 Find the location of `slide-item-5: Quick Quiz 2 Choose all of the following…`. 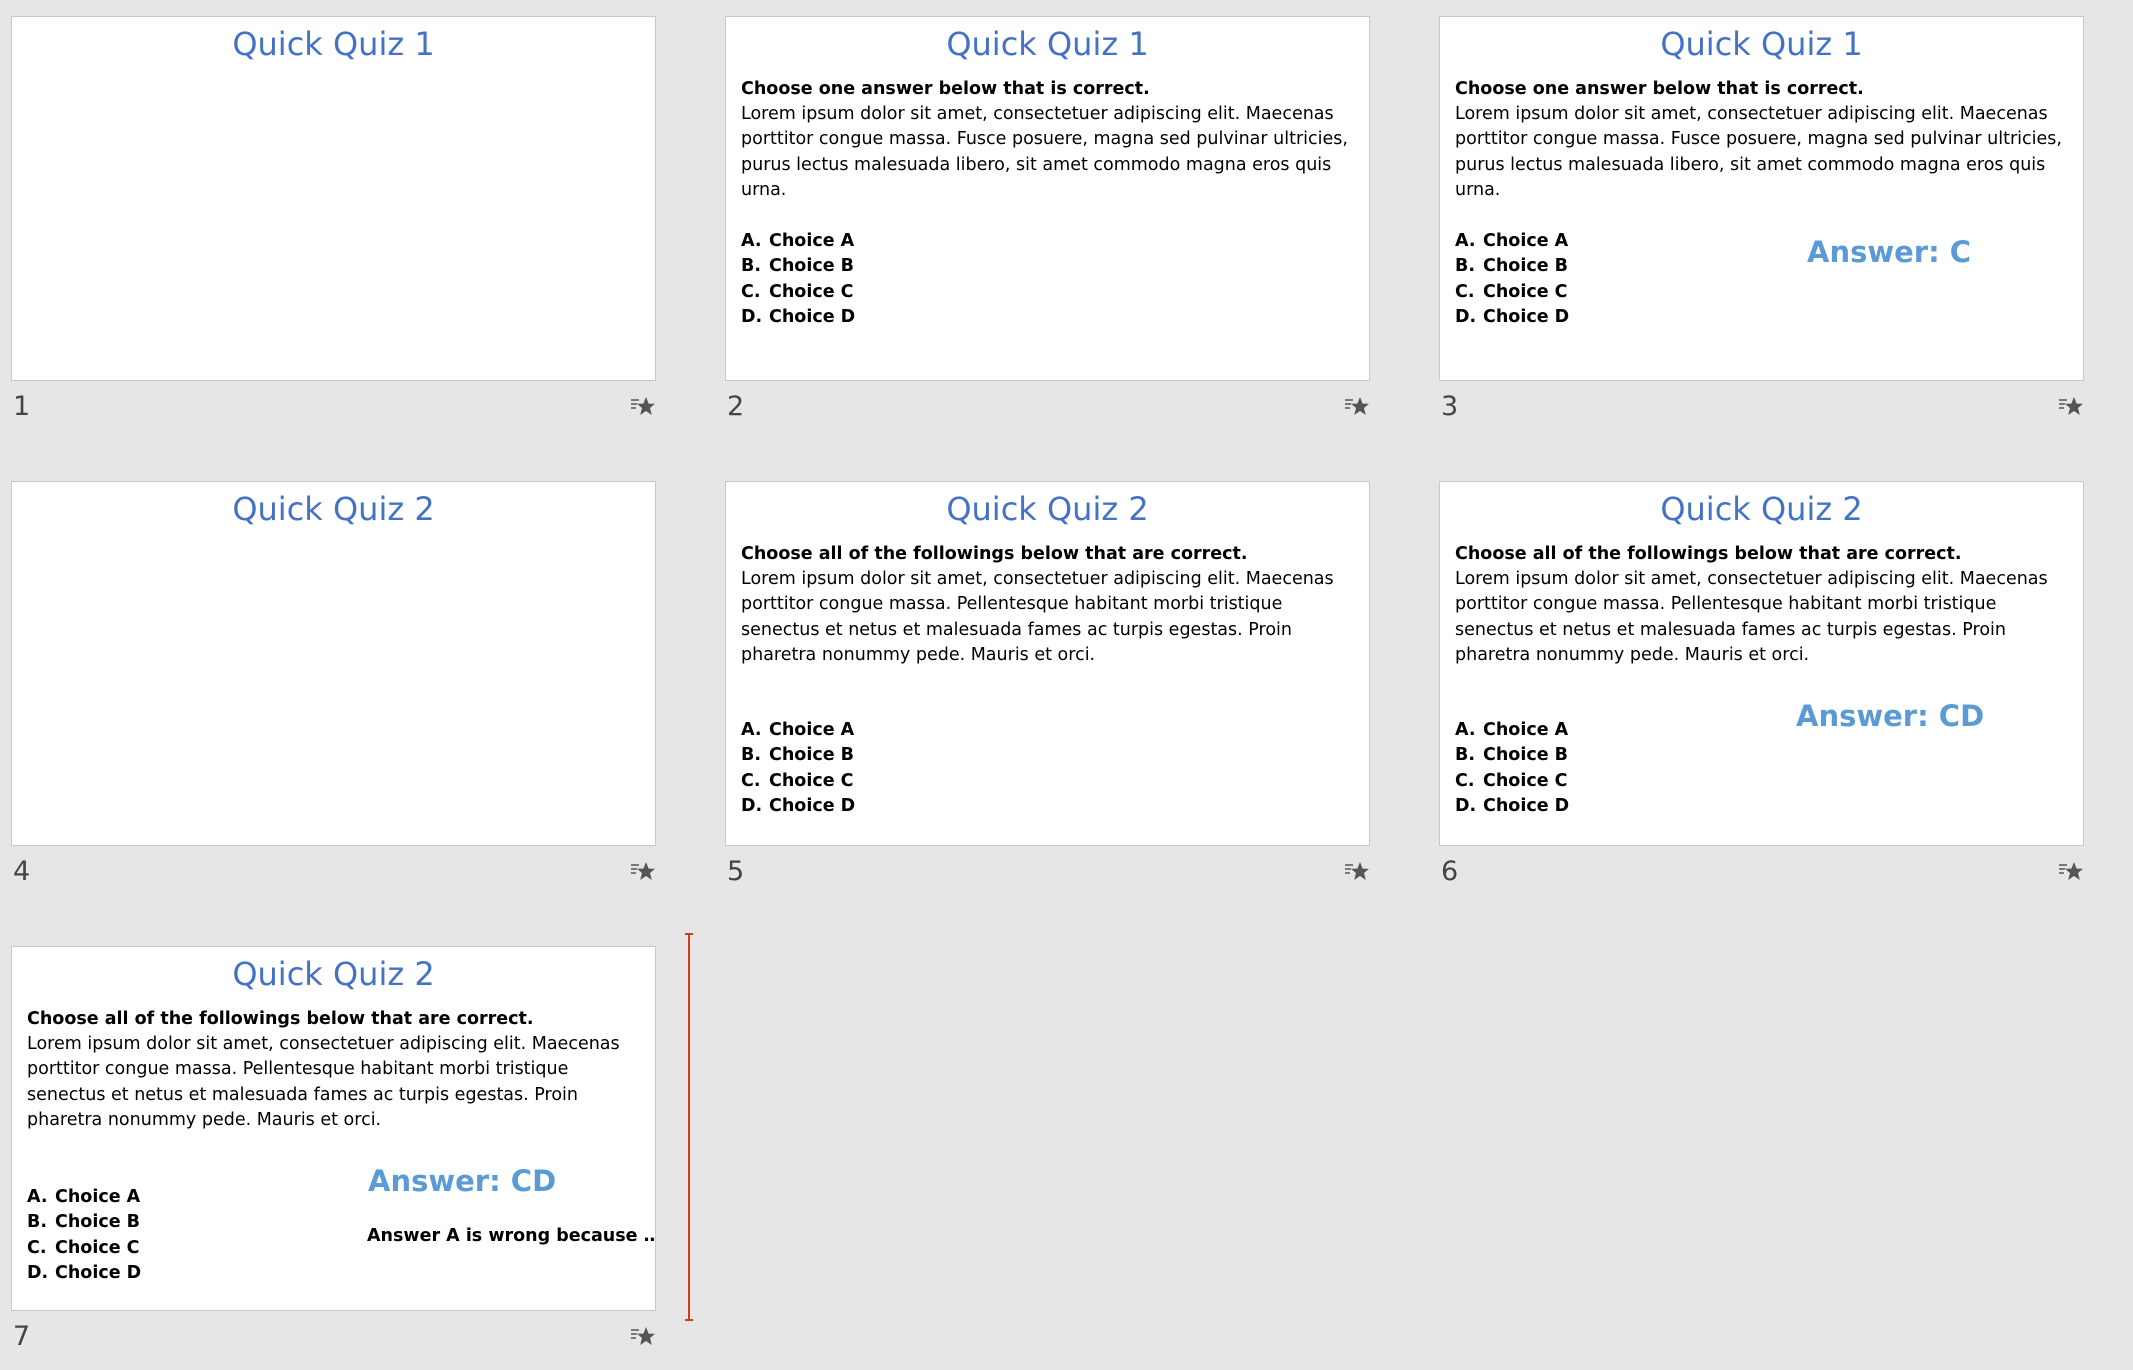

slide-item-5: Quick Quiz 2 Choose all of the following… is located at coordinates (1047, 684).